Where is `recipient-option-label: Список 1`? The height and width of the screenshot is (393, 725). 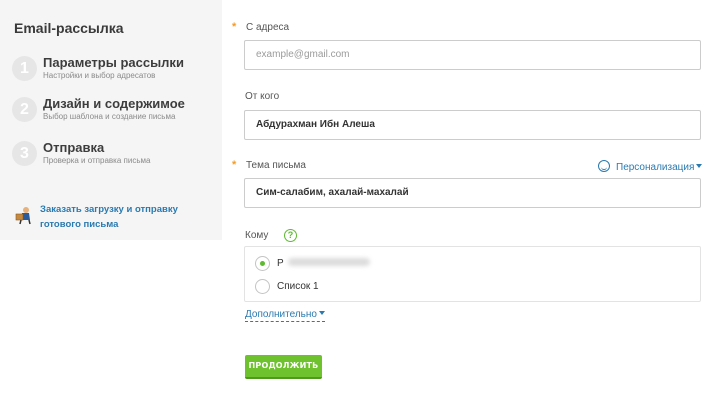 recipient-option-label: Список 1 is located at coordinates (298, 286).